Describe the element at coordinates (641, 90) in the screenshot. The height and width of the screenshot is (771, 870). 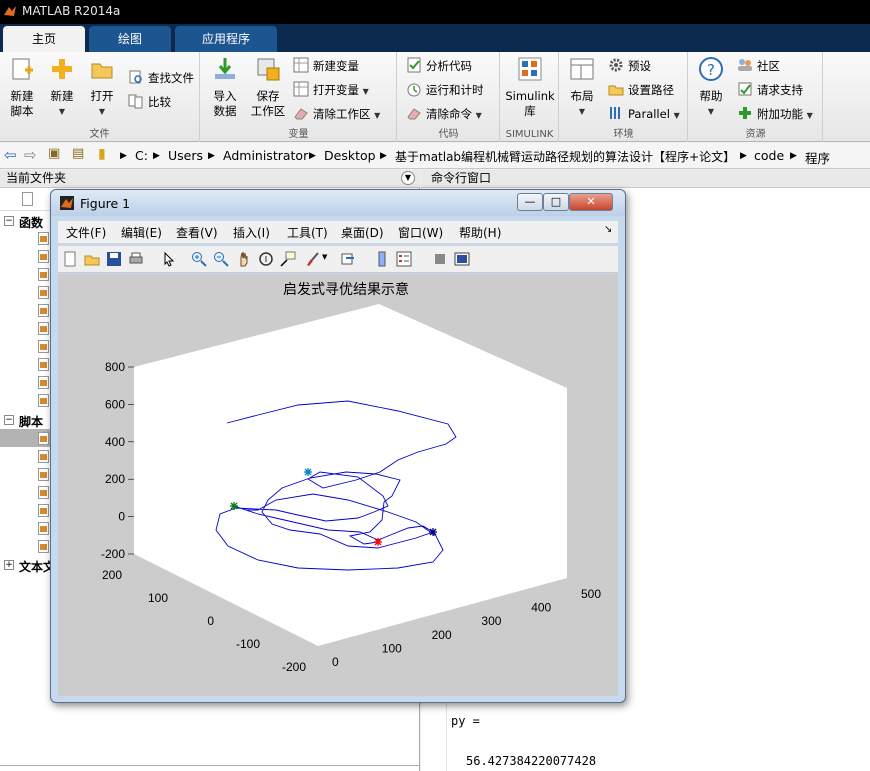
I see `set-path-button: 设置路径` at that location.